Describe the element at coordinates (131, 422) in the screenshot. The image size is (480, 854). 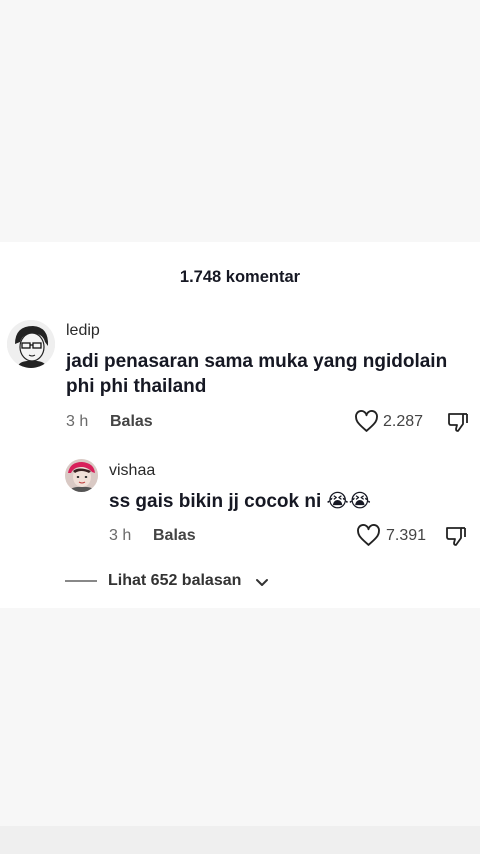
I see `reply-button: Balas` at that location.